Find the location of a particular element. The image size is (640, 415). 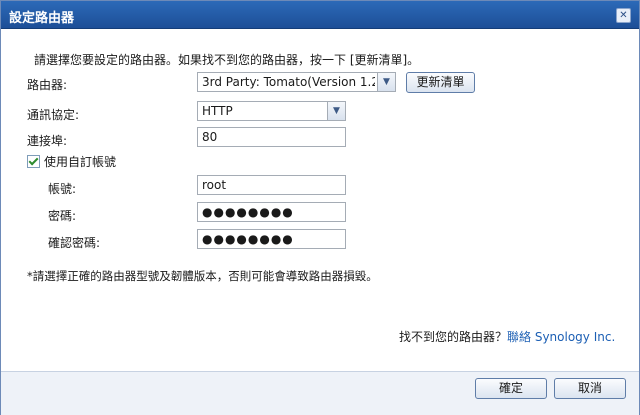

contact-synology-link: 聯絡 Synology Inc. is located at coordinates (561, 337).